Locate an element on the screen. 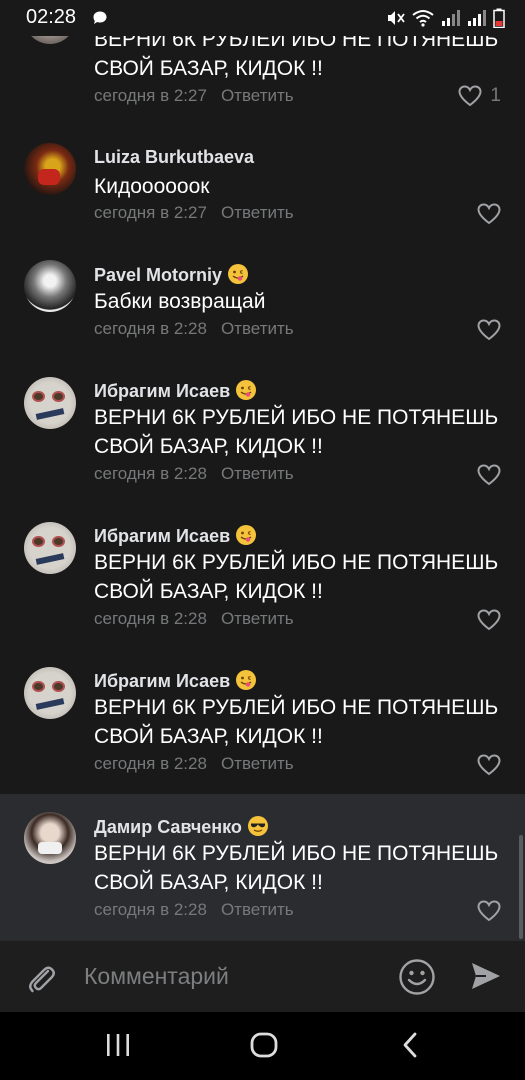  comment-author: Luiza Burkutbaeva is located at coordinates (174, 157).